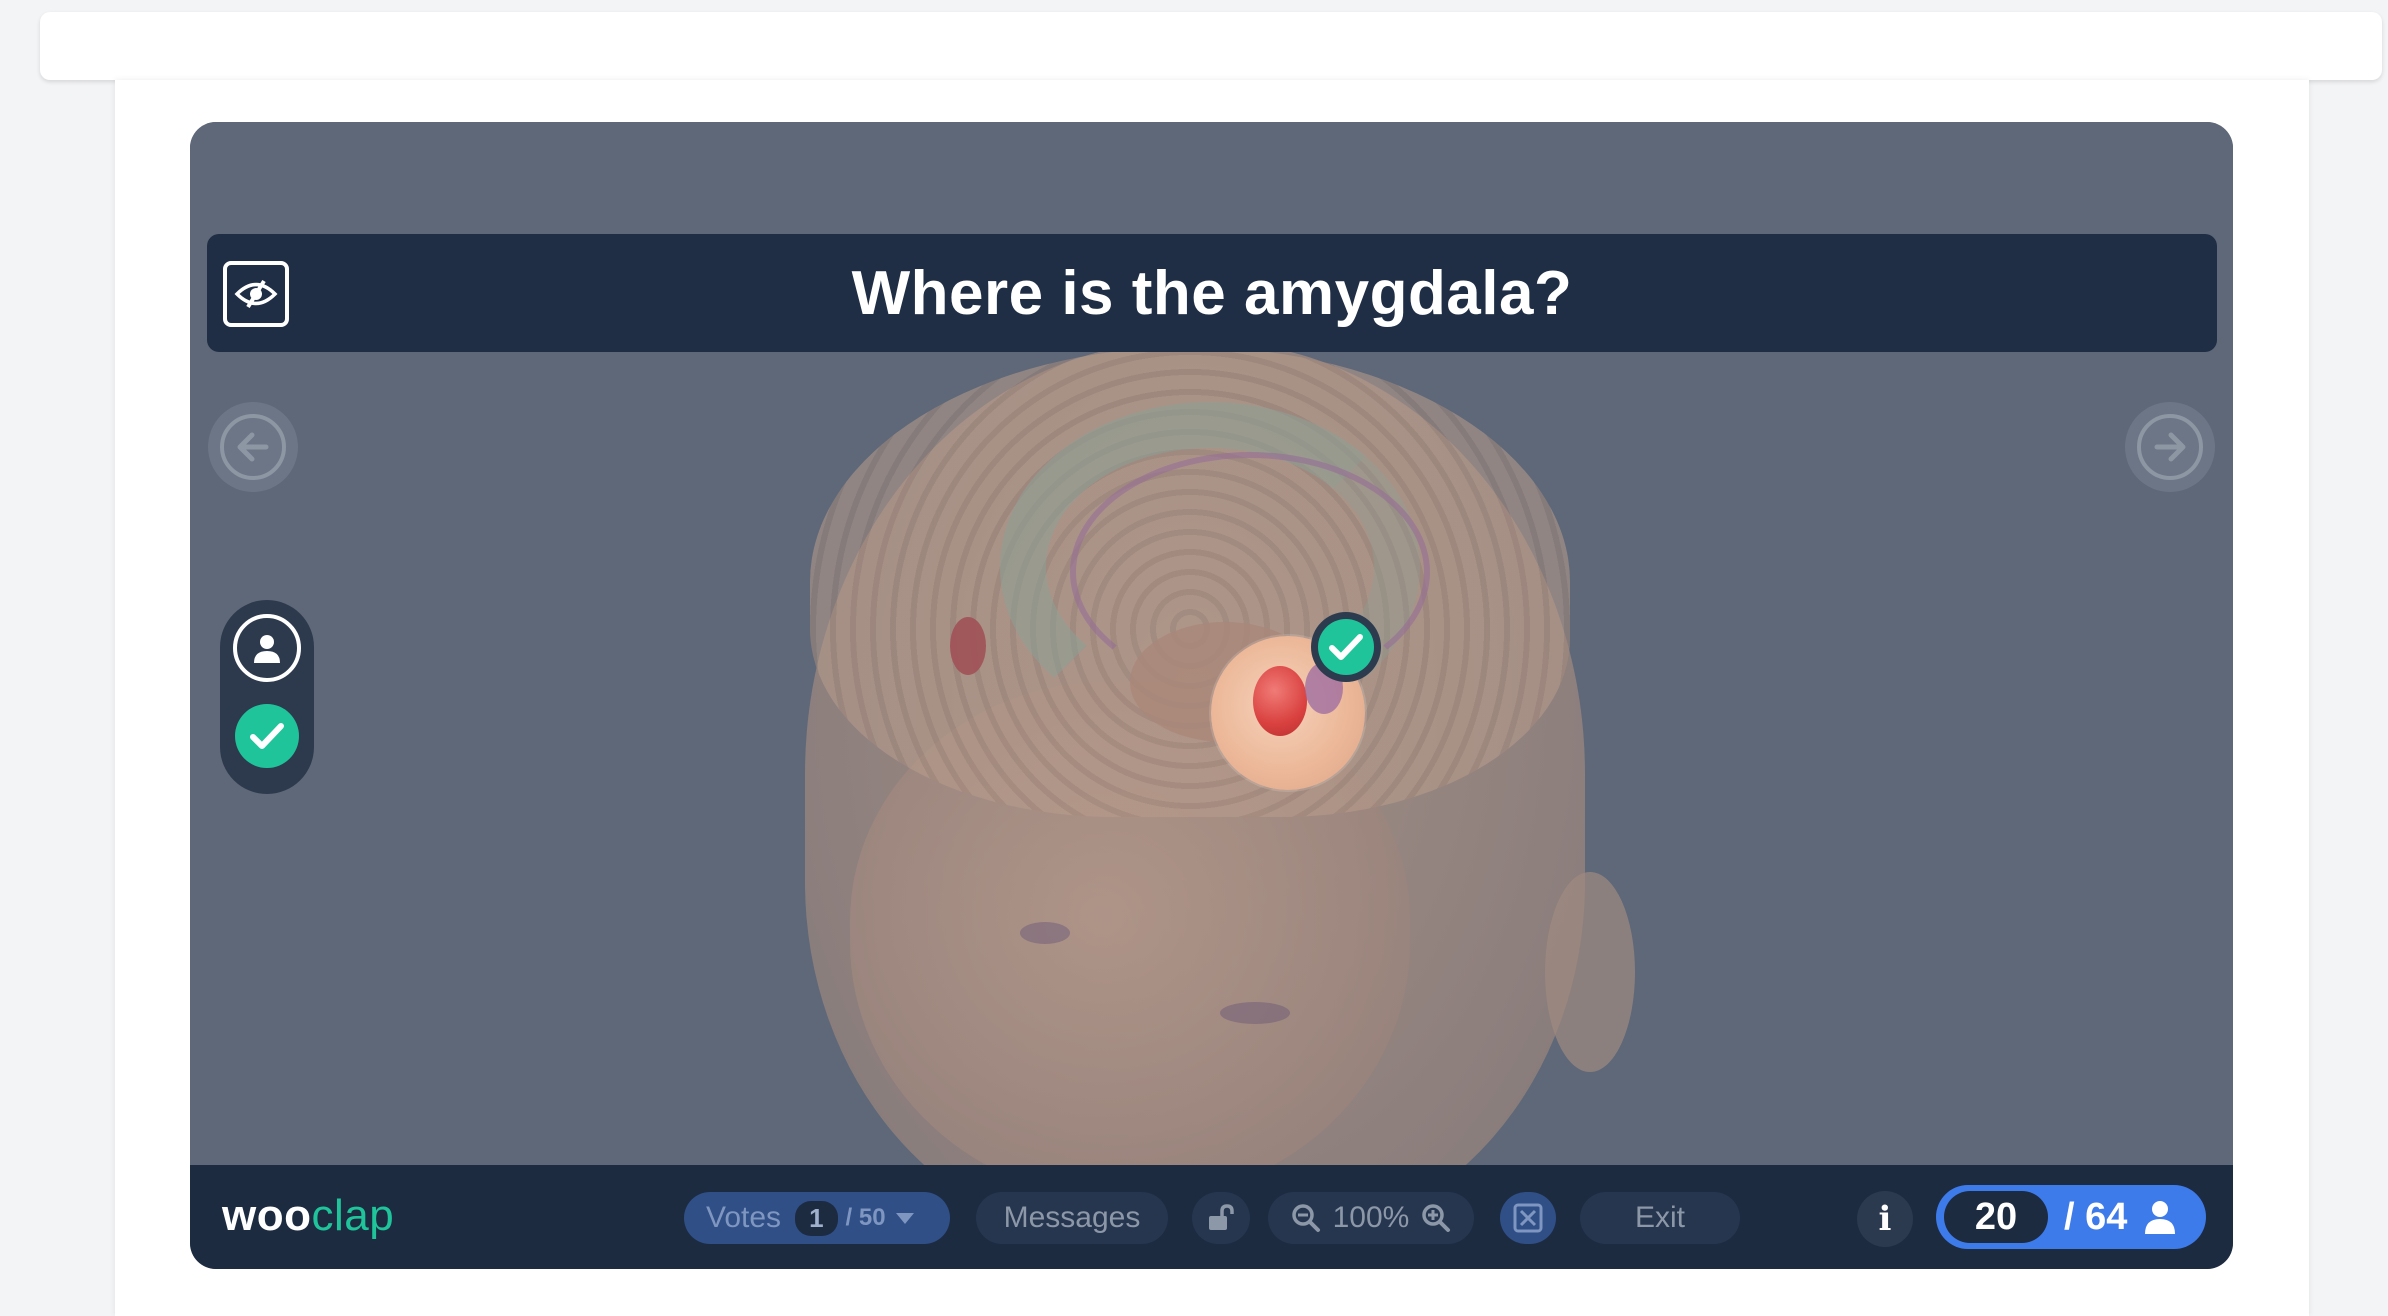 The height and width of the screenshot is (1316, 2388). I want to click on votes-label: Votes, so click(744, 1217).